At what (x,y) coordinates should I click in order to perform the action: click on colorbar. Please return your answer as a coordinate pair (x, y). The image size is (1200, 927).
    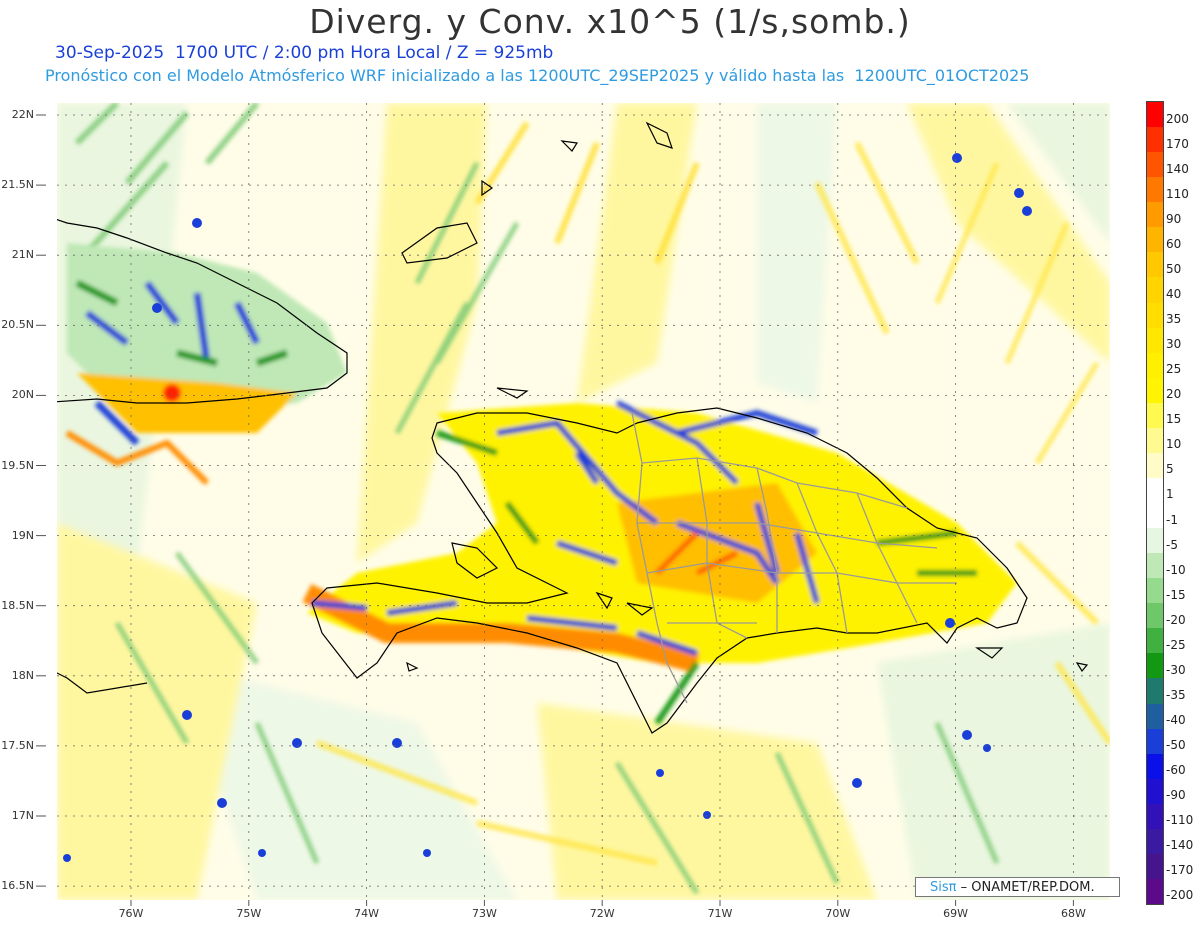
    Looking at the image, I should click on (1155, 503).